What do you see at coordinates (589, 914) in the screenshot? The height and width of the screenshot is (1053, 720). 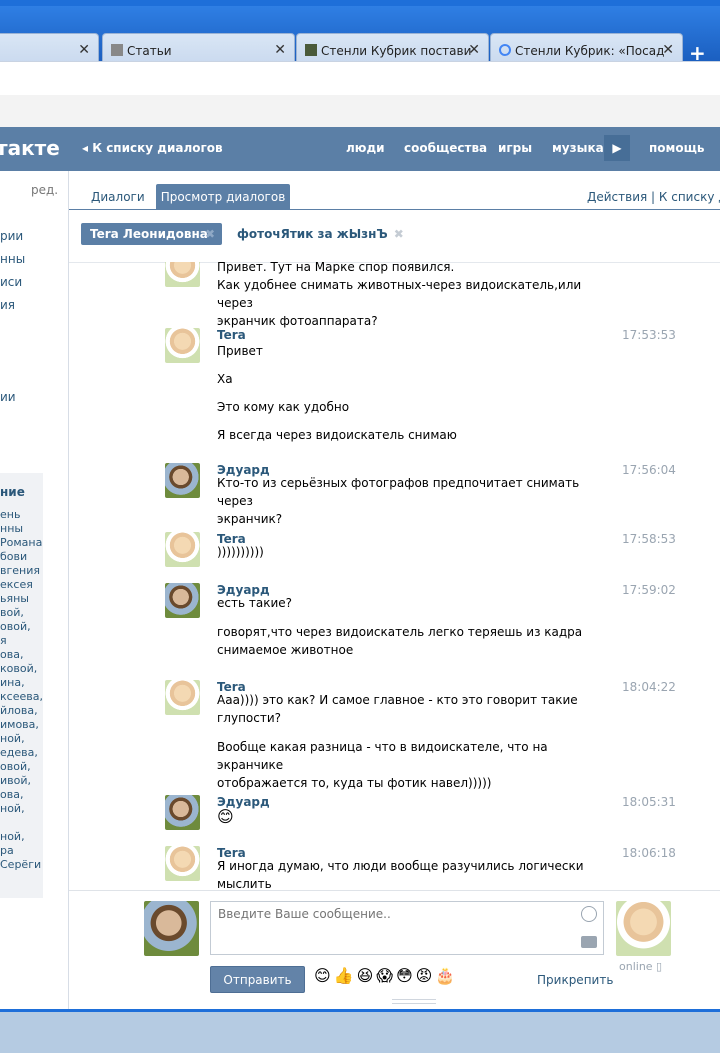 I see `smiley-icon` at bounding box center [589, 914].